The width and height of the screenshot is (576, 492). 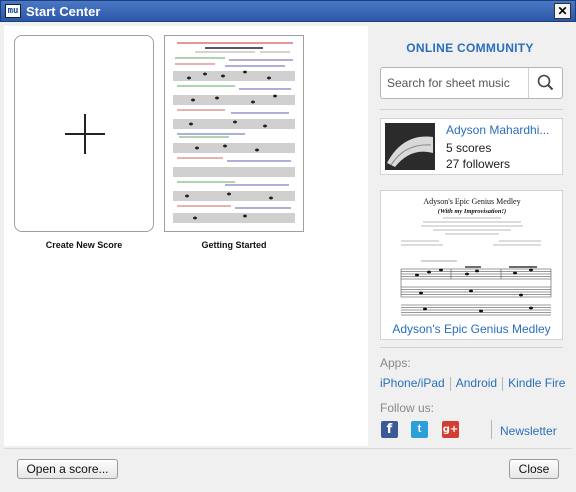 I want to click on online-community-heading: ONLINE COMMUNITY, so click(x=470, y=48).